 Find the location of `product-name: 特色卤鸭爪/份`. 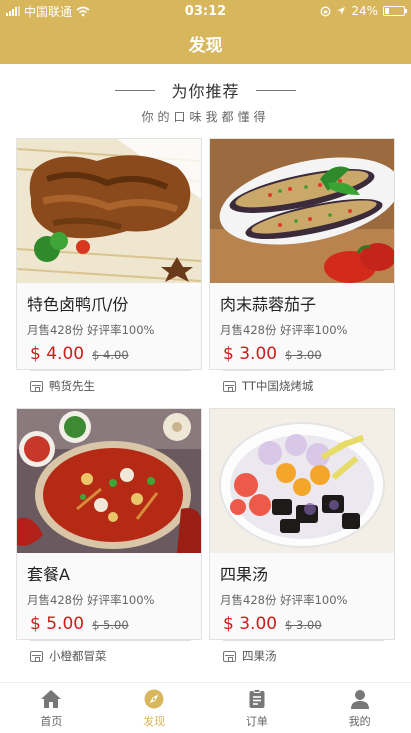

product-name: 特色卤鸭爪/份 is located at coordinates (78, 304).